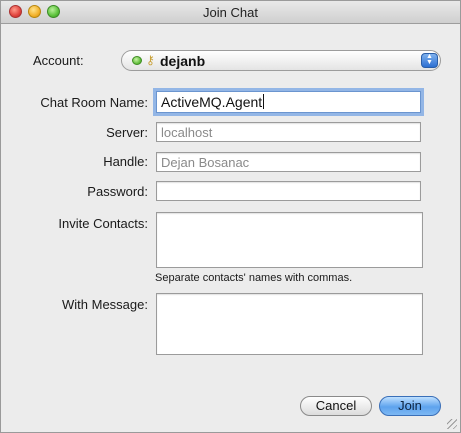 The height and width of the screenshot is (433, 461). I want to click on invite-contacts-label: Invite Contacts:, so click(103, 223).